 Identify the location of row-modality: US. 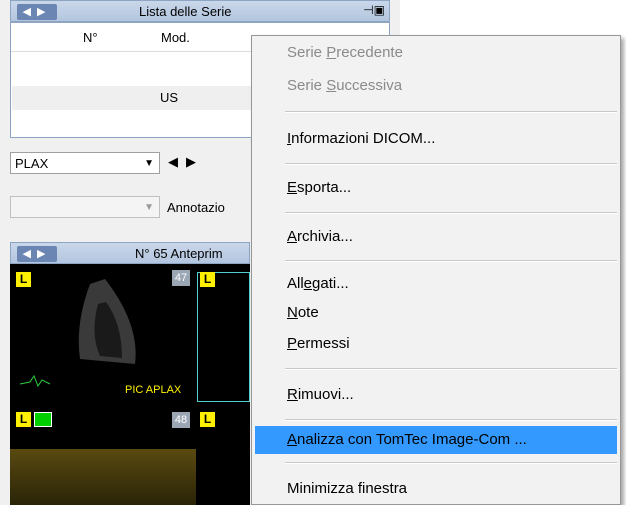
(169, 97).